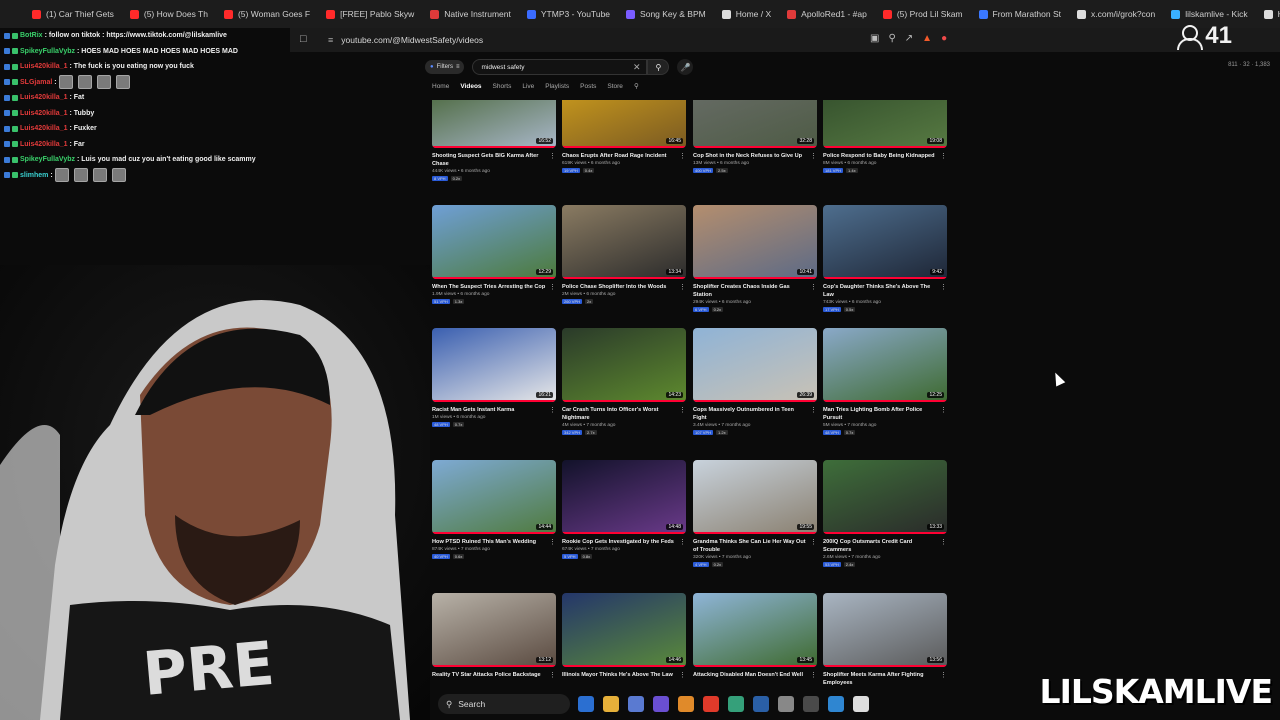  Describe the element at coordinates (470, 14) in the screenshot. I see `browser-tab: Native Instrument` at that location.